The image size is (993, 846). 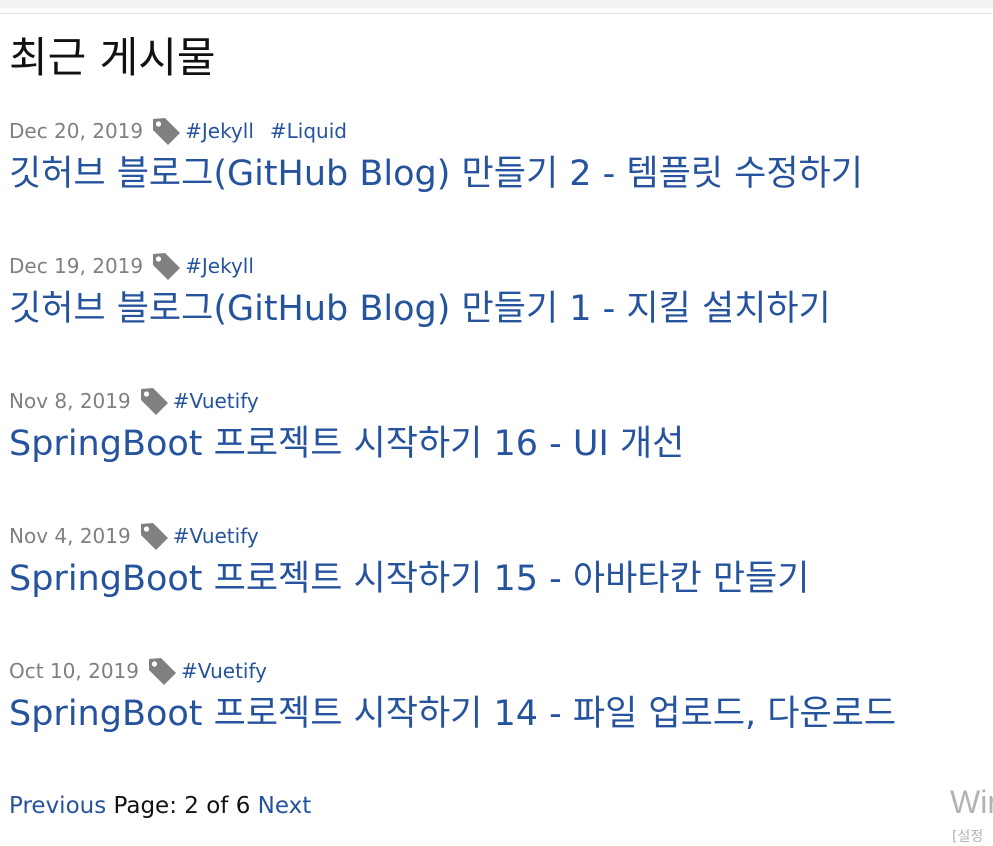 What do you see at coordinates (112, 57) in the screenshot?
I see `page-title: 최근 게시물` at bounding box center [112, 57].